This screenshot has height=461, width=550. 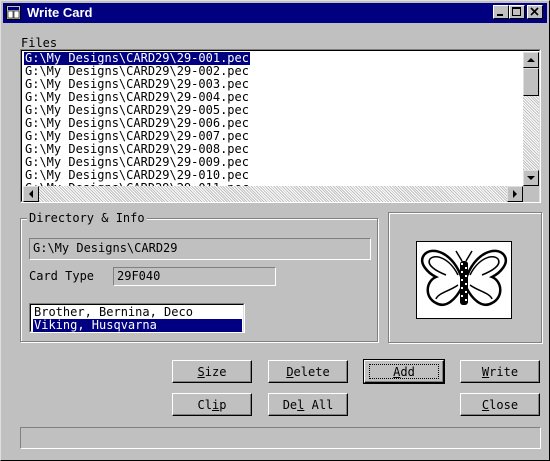 What do you see at coordinates (194, 276) in the screenshot?
I see `card-type-value: 29F040` at bounding box center [194, 276].